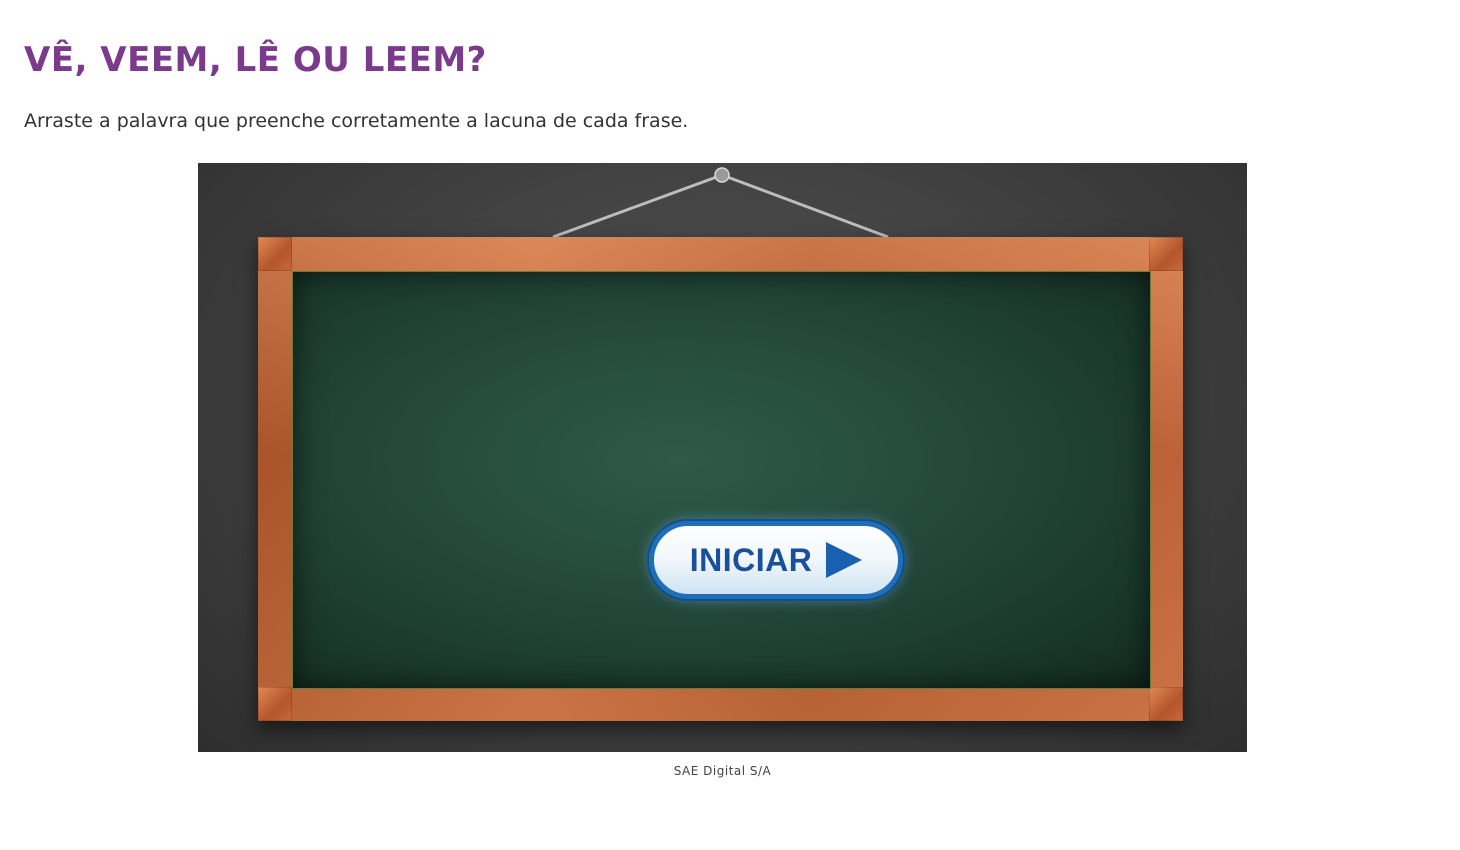  I want to click on hanging-wire, so click(720, 203).